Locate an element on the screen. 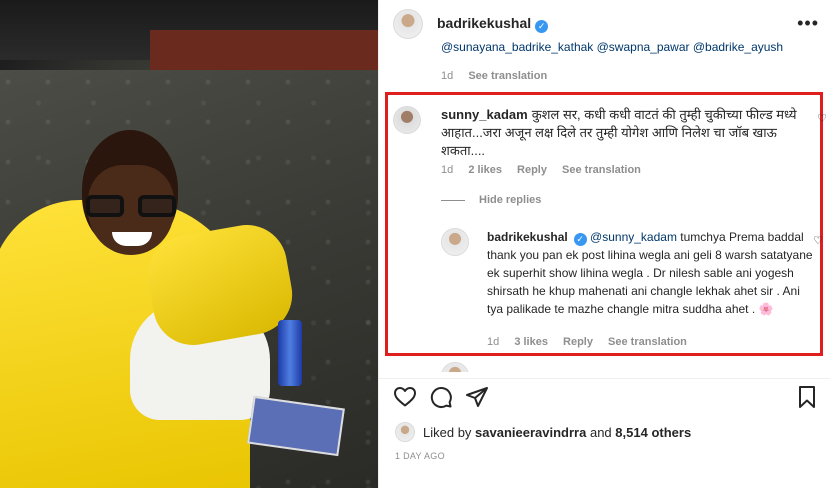 The height and width of the screenshot is (488, 830). reply-see-translation: See translation is located at coordinates (647, 342).